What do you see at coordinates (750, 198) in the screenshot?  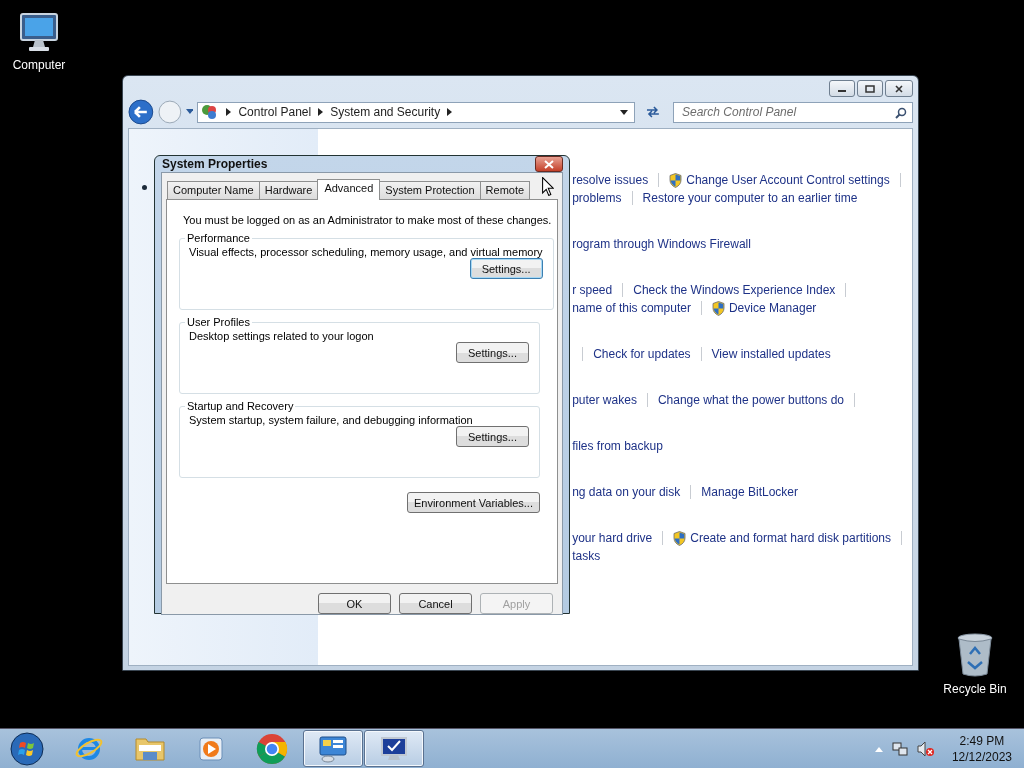 I see `task-link: Restore your computer to an earlier time` at bounding box center [750, 198].